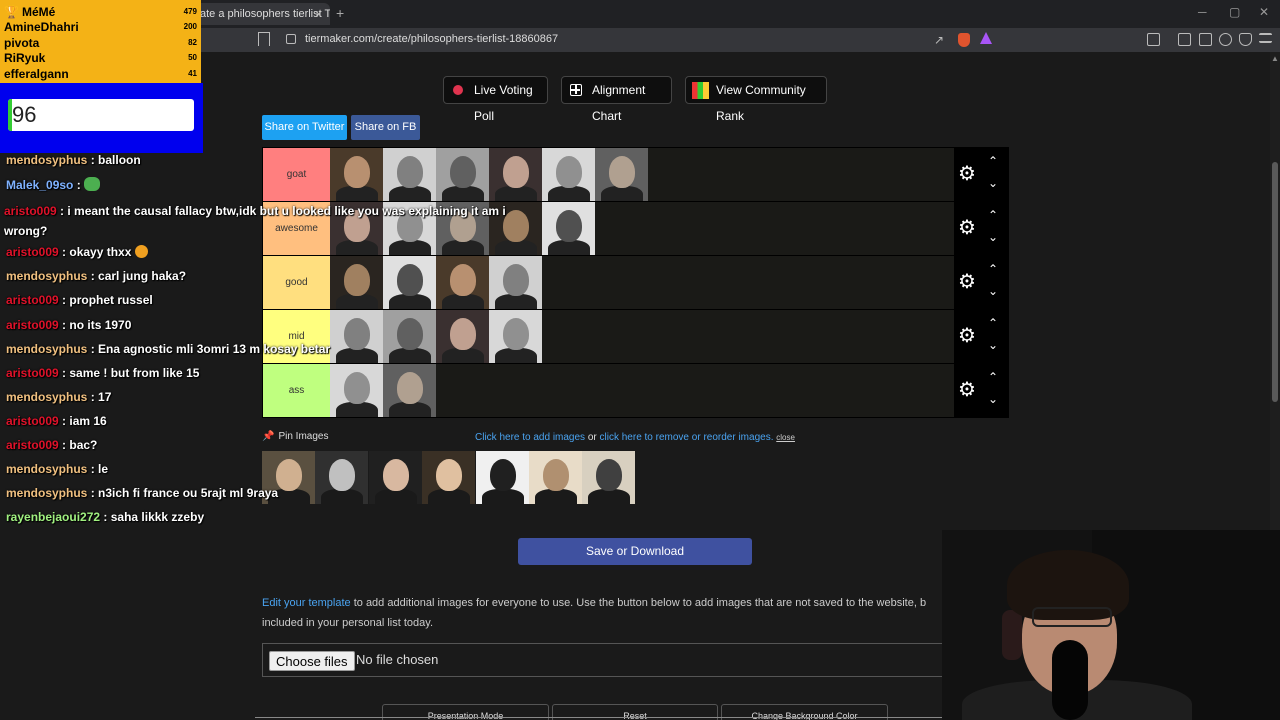  What do you see at coordinates (1225, 39) in the screenshot?
I see `leo-ai-icon` at bounding box center [1225, 39].